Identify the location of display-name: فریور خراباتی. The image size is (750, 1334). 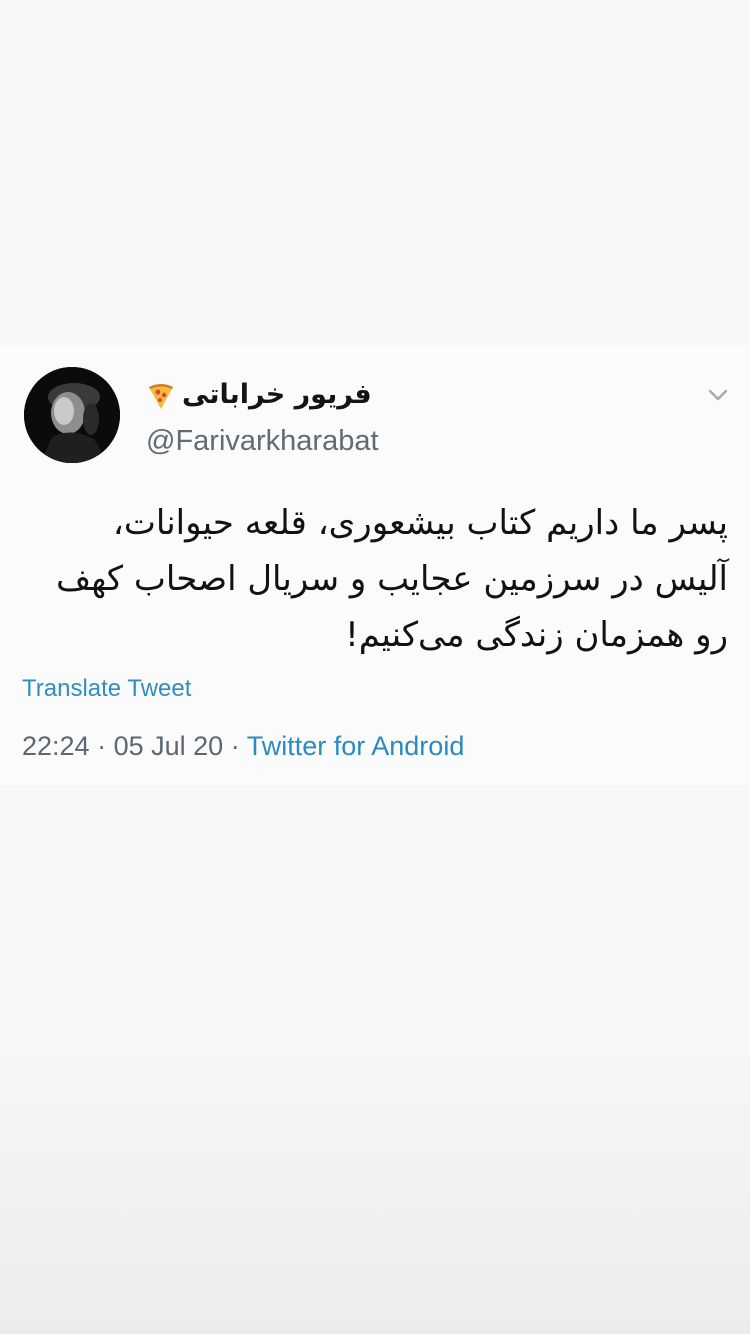
(277, 394).